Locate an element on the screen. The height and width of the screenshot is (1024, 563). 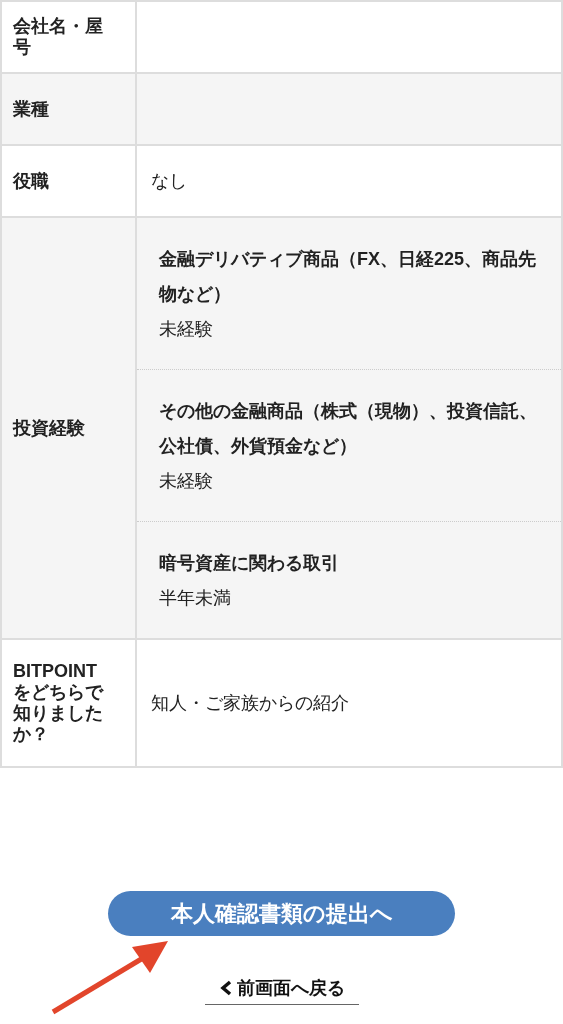
submit-button: 本人確認書類の提出へ is located at coordinates (281, 913).